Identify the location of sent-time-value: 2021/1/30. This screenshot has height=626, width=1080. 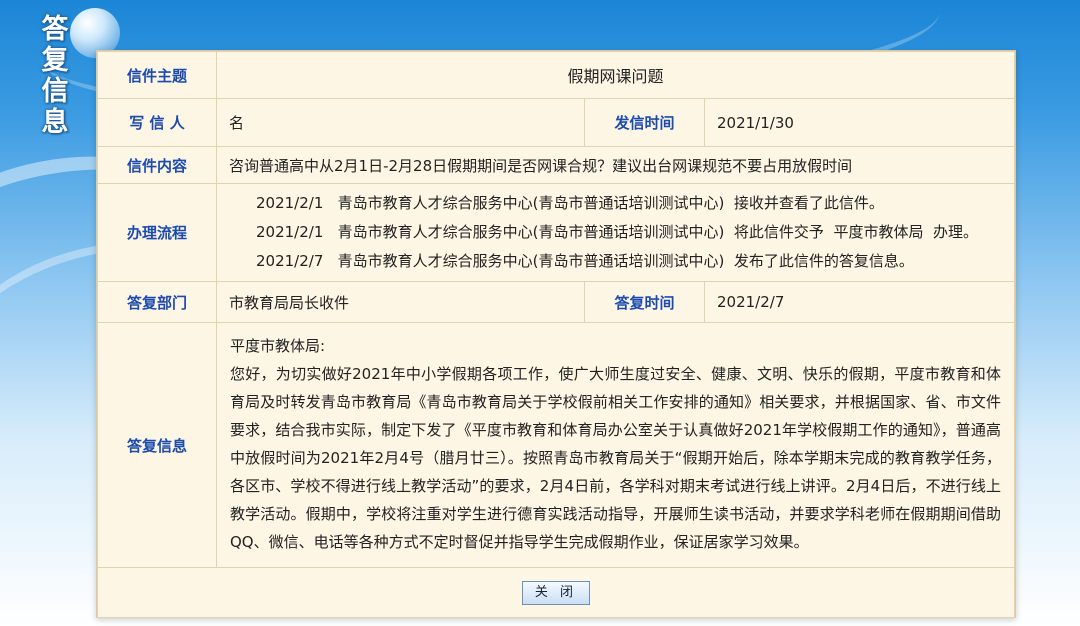
(859, 122).